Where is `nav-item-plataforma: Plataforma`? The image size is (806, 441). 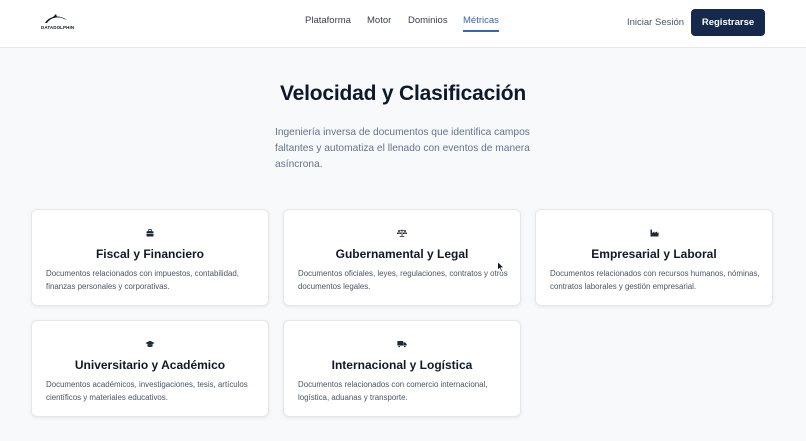 nav-item-plataforma: Plataforma is located at coordinates (328, 23).